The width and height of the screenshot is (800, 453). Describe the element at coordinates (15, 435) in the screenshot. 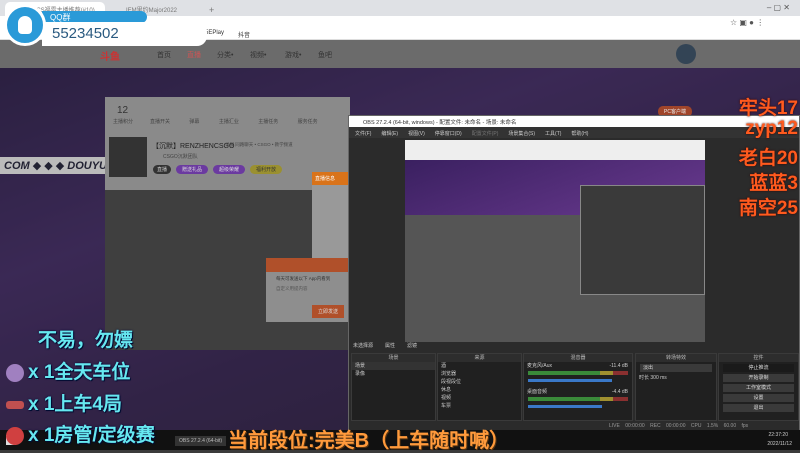

I see `rocket-icon` at that location.